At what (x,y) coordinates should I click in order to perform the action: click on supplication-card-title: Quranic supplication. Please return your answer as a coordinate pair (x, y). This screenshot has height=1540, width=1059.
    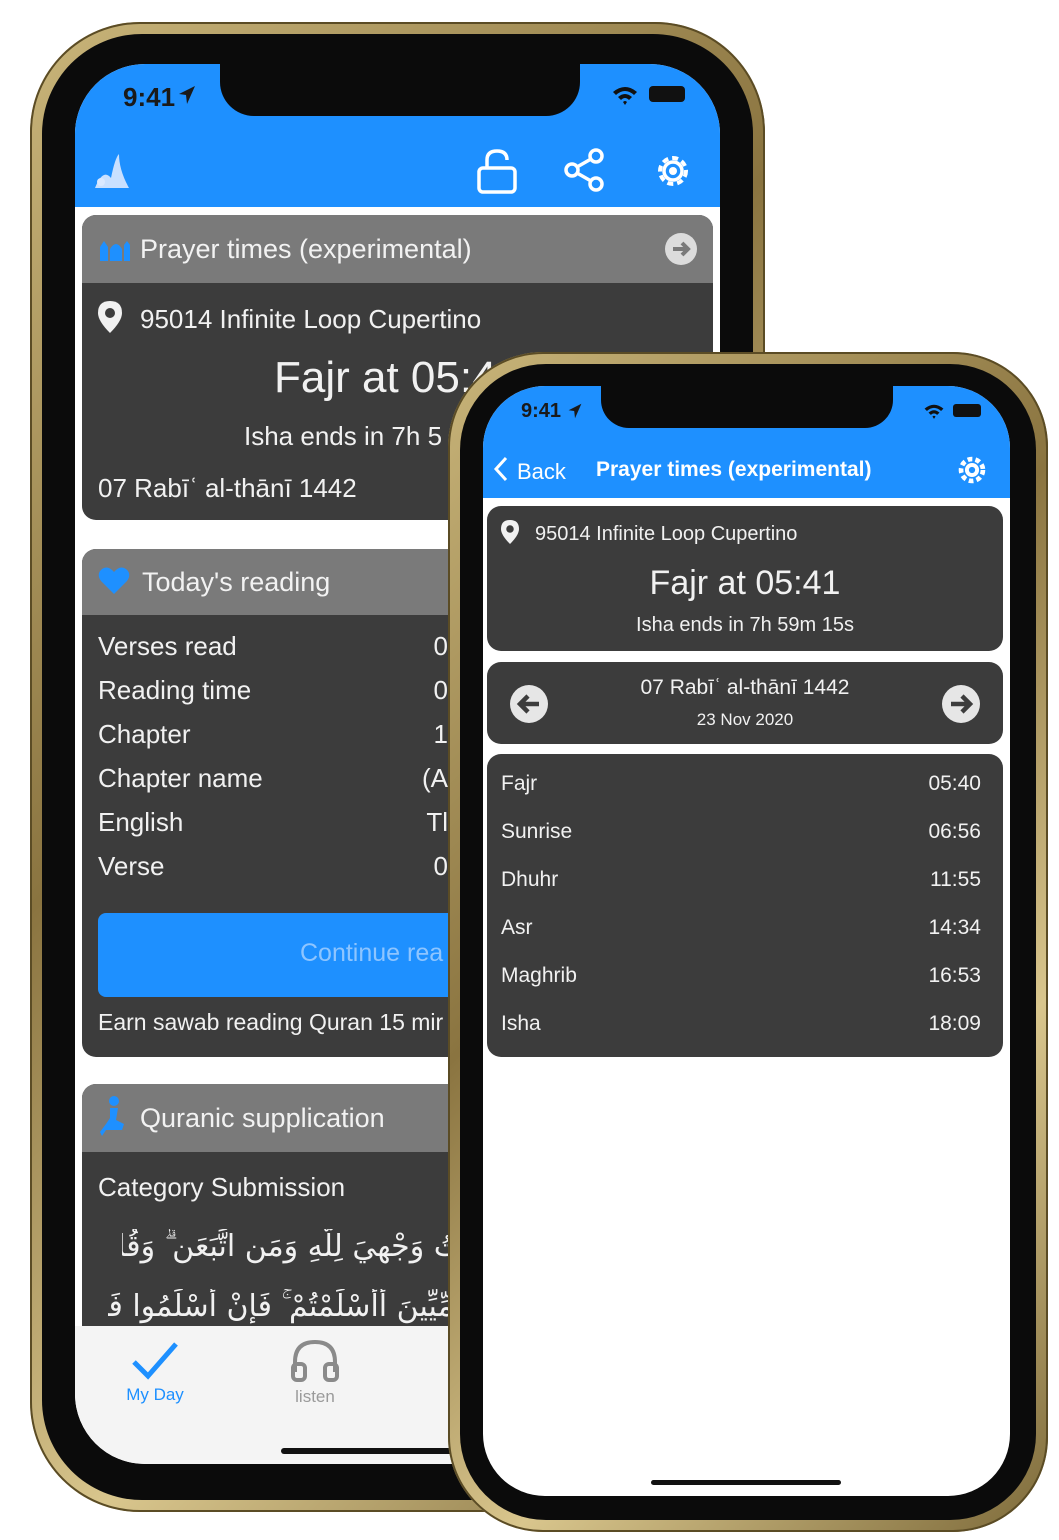
    Looking at the image, I should click on (262, 1117).